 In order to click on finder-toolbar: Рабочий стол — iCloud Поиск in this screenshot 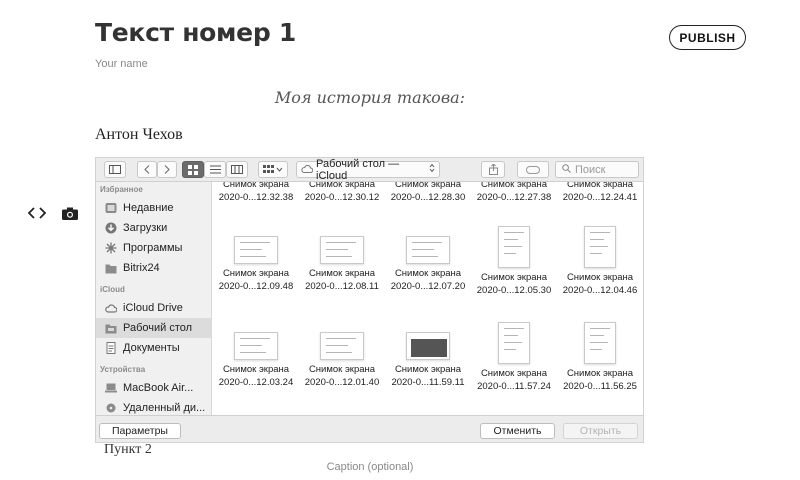, I will do `click(369, 170)`.